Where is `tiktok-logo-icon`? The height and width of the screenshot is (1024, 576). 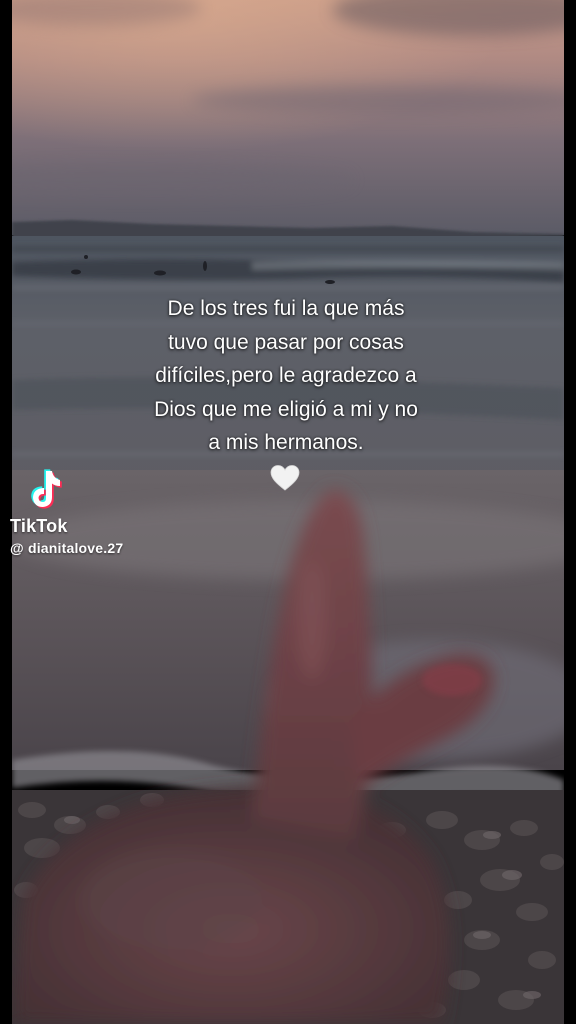 tiktok-logo-icon is located at coordinates (44, 490).